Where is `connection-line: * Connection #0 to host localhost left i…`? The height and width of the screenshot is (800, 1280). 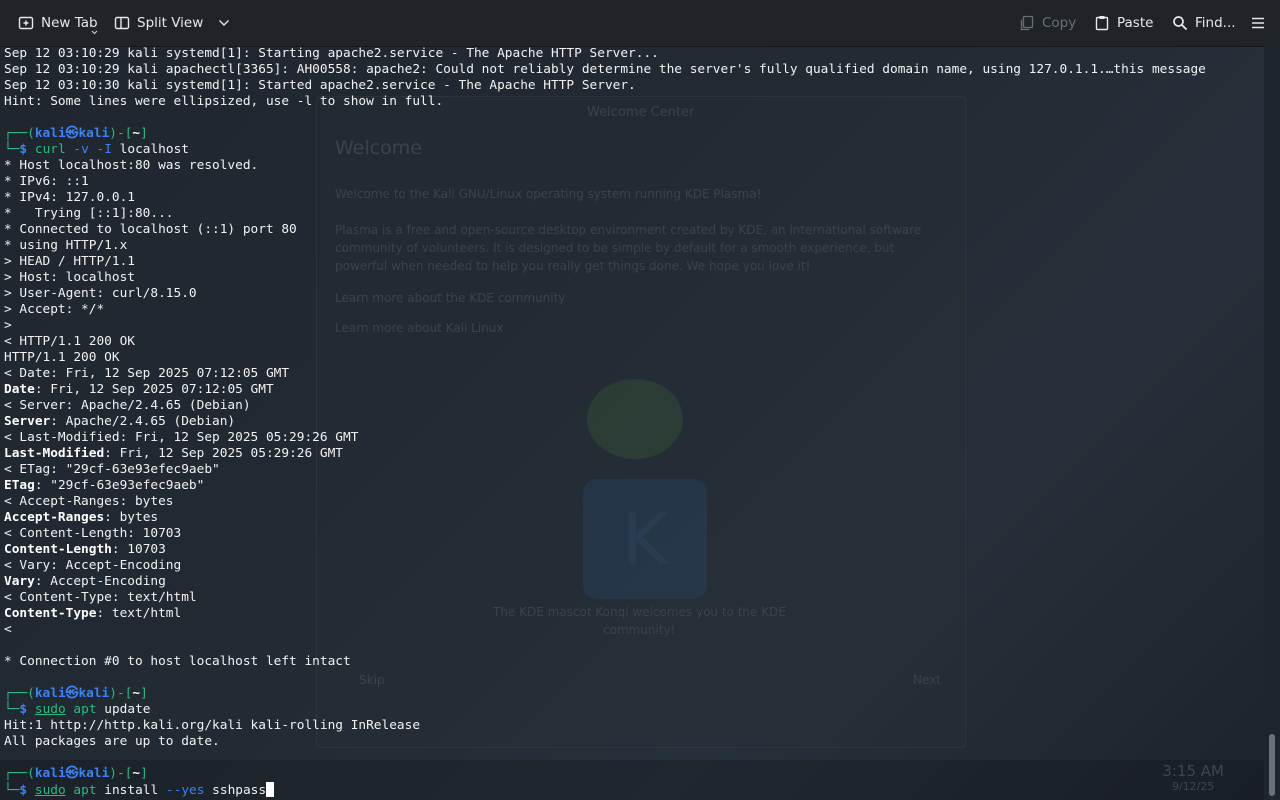 connection-line: * Connection #0 to host localhost left i… is located at coordinates (177, 661).